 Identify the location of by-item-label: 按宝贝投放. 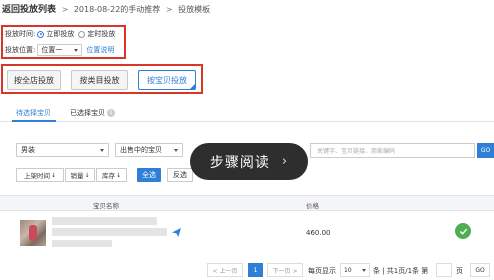
(167, 80).